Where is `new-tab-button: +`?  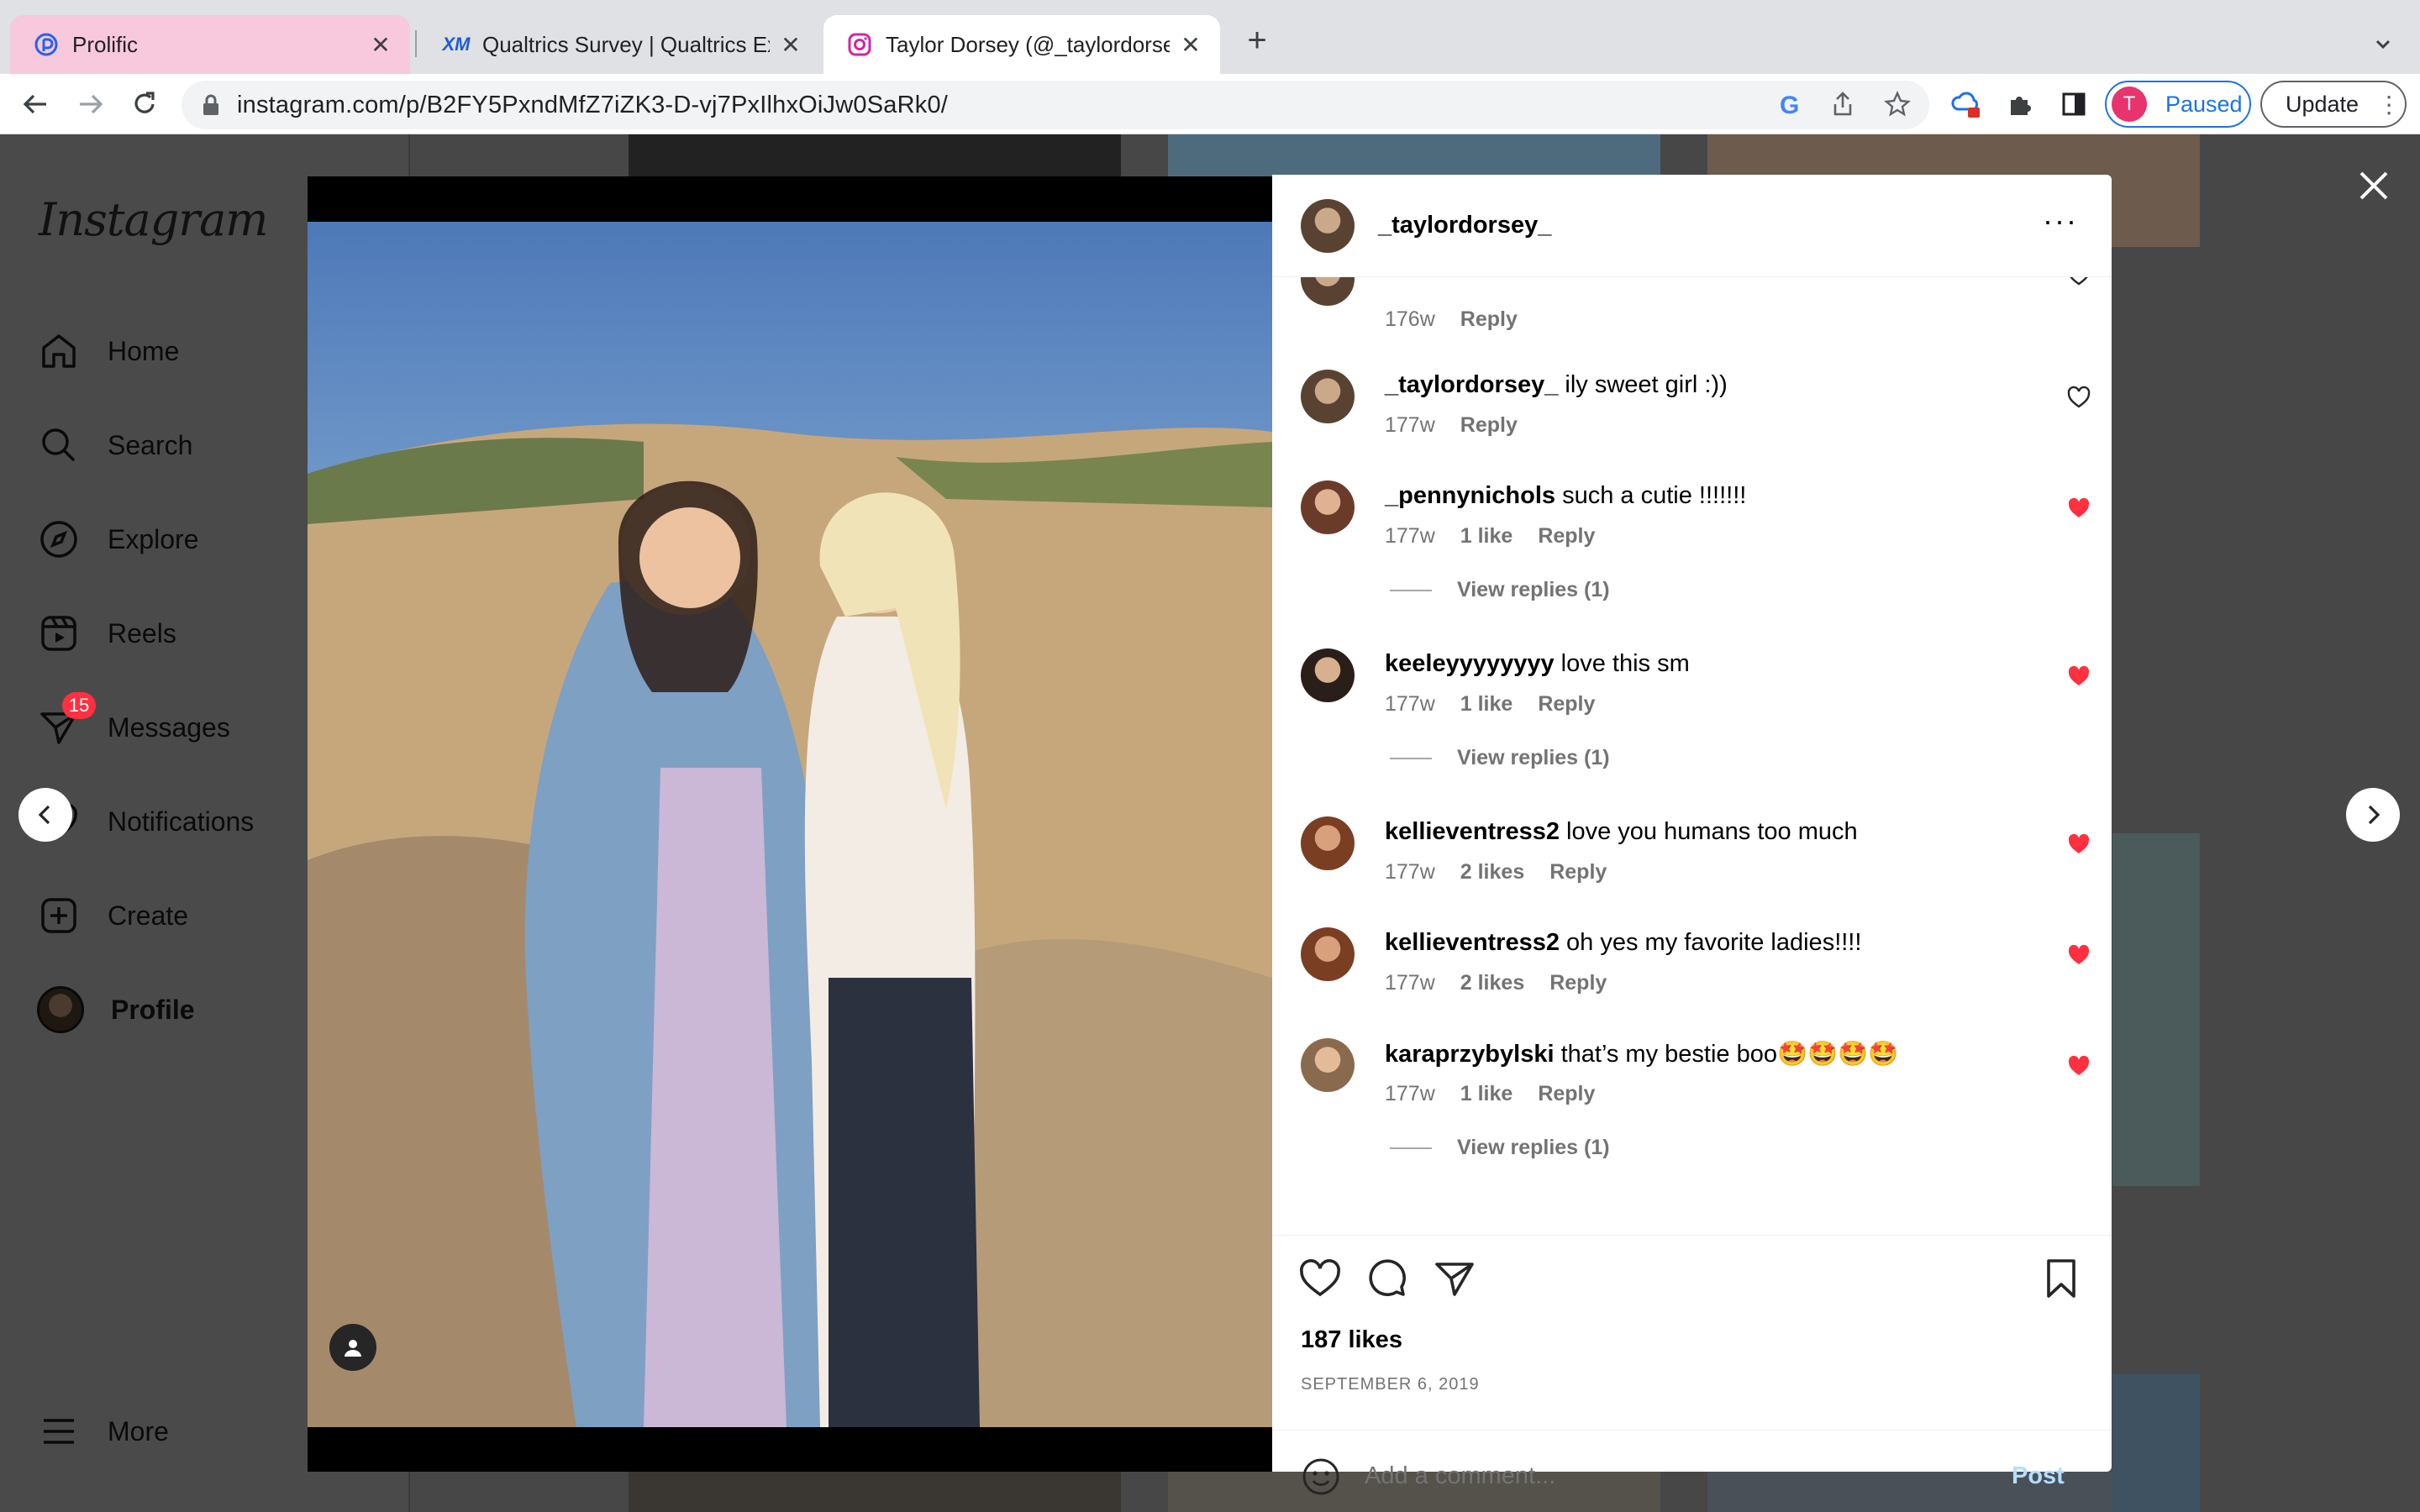 new-tab-button: + is located at coordinates (1257, 40).